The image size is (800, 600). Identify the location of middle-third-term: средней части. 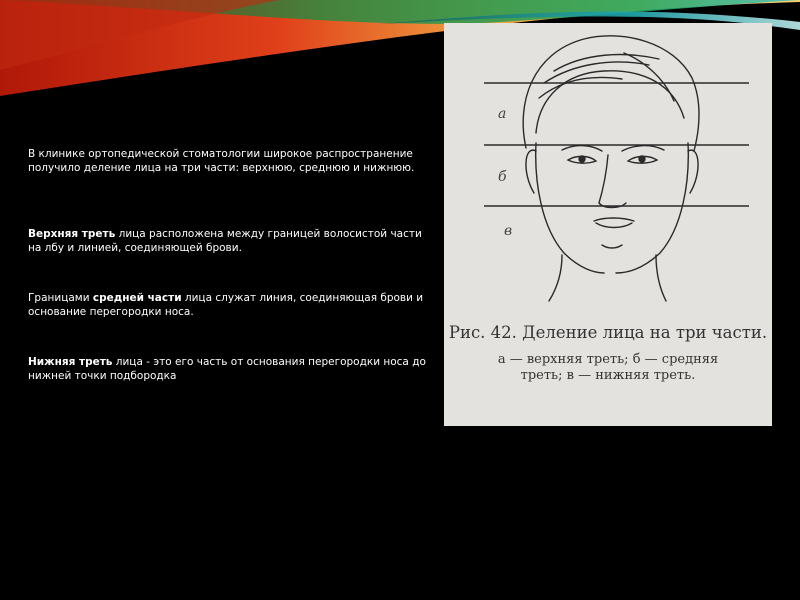
(137, 298).